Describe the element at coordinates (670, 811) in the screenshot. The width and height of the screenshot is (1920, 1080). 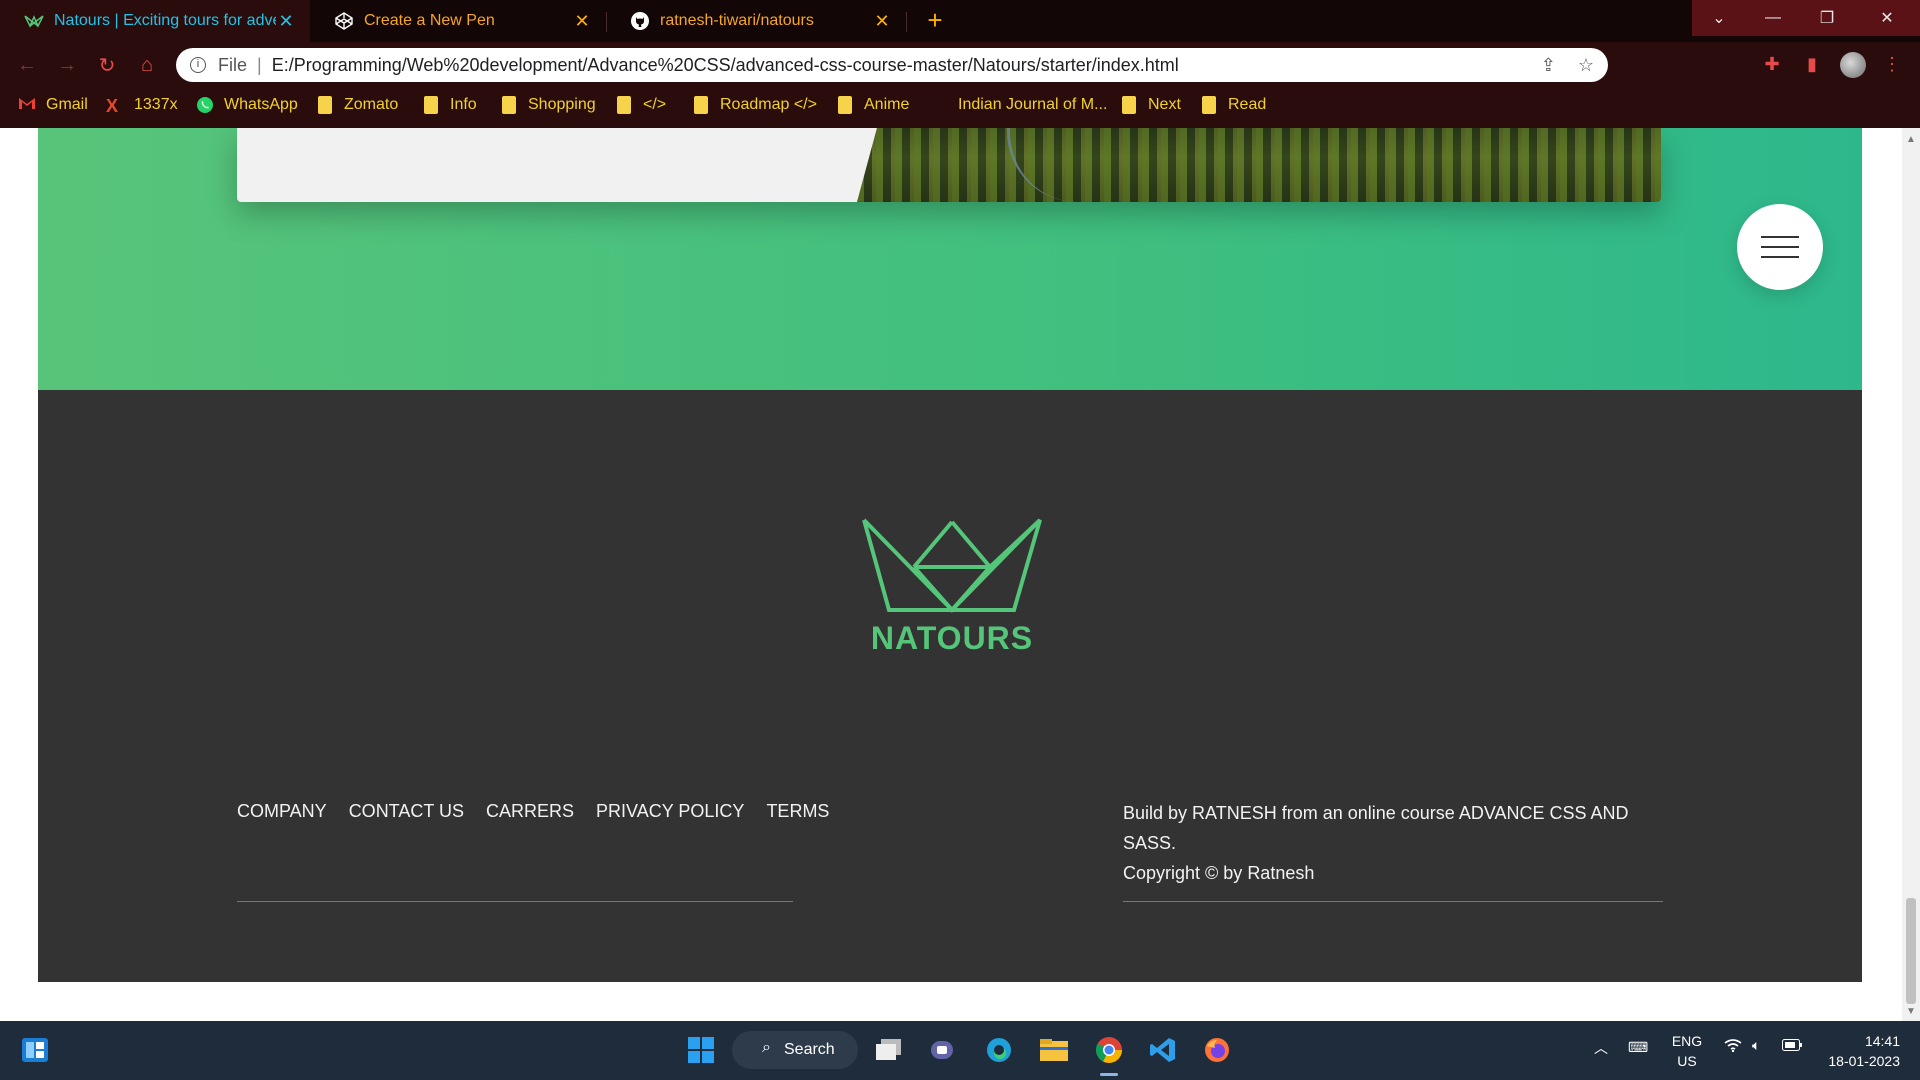
I see `footer-link-privacy: PRIVACY POLICY` at that location.